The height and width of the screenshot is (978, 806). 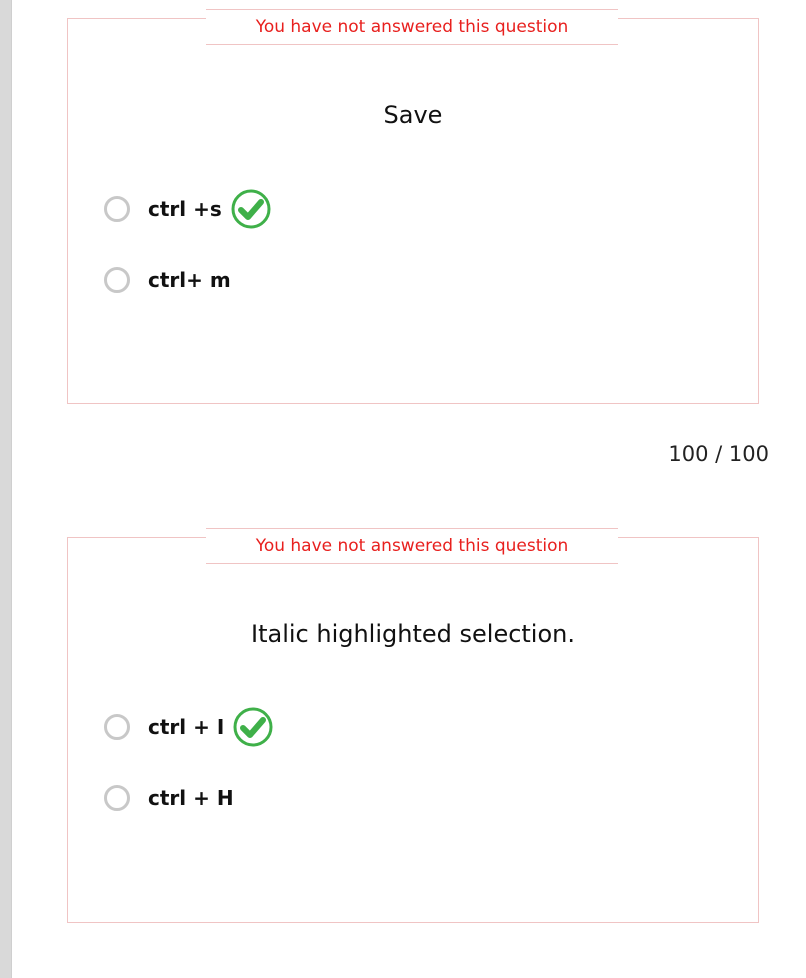 I want to click on option-label: ctrl + I, so click(x=186, y=727).